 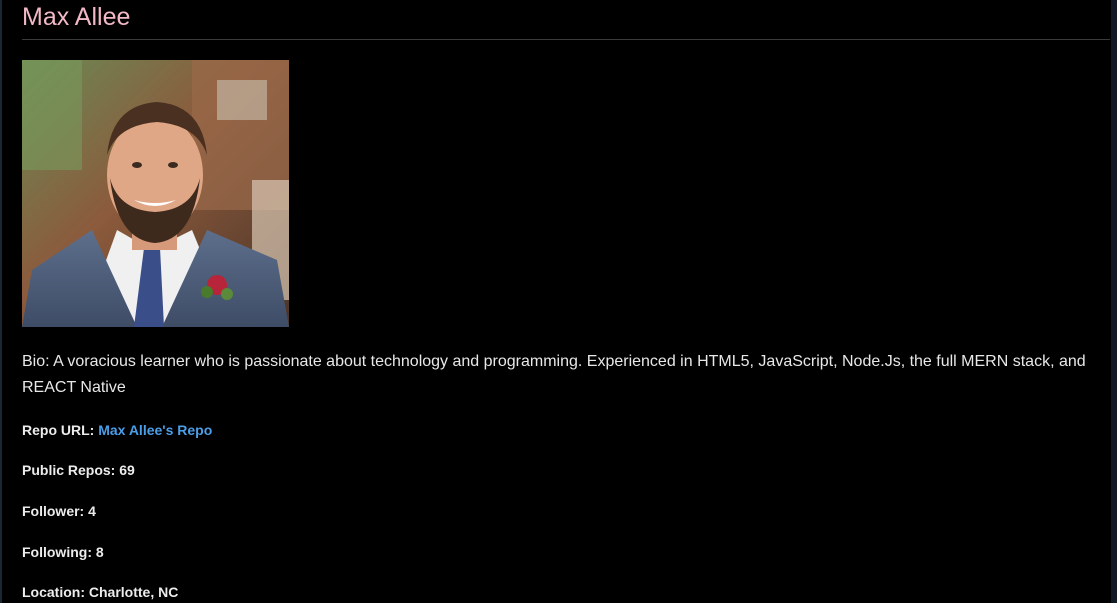 I want to click on repo-link: Max Allee's Repo, so click(x=155, y=430).